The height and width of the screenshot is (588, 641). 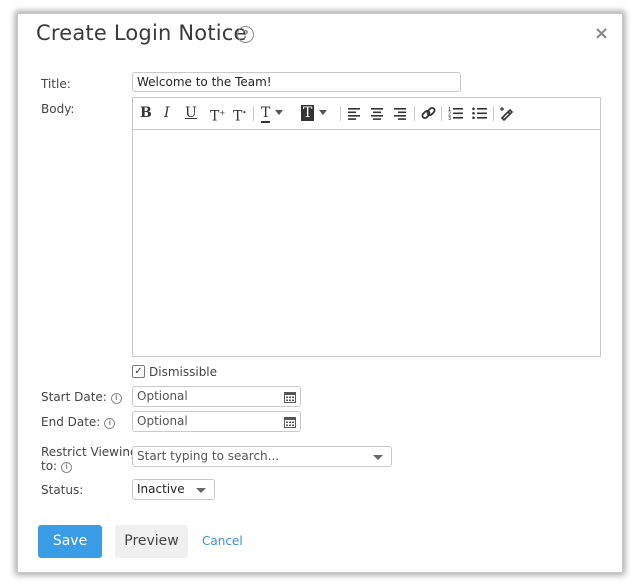 I want to click on underline-button: U, so click(x=191, y=113).